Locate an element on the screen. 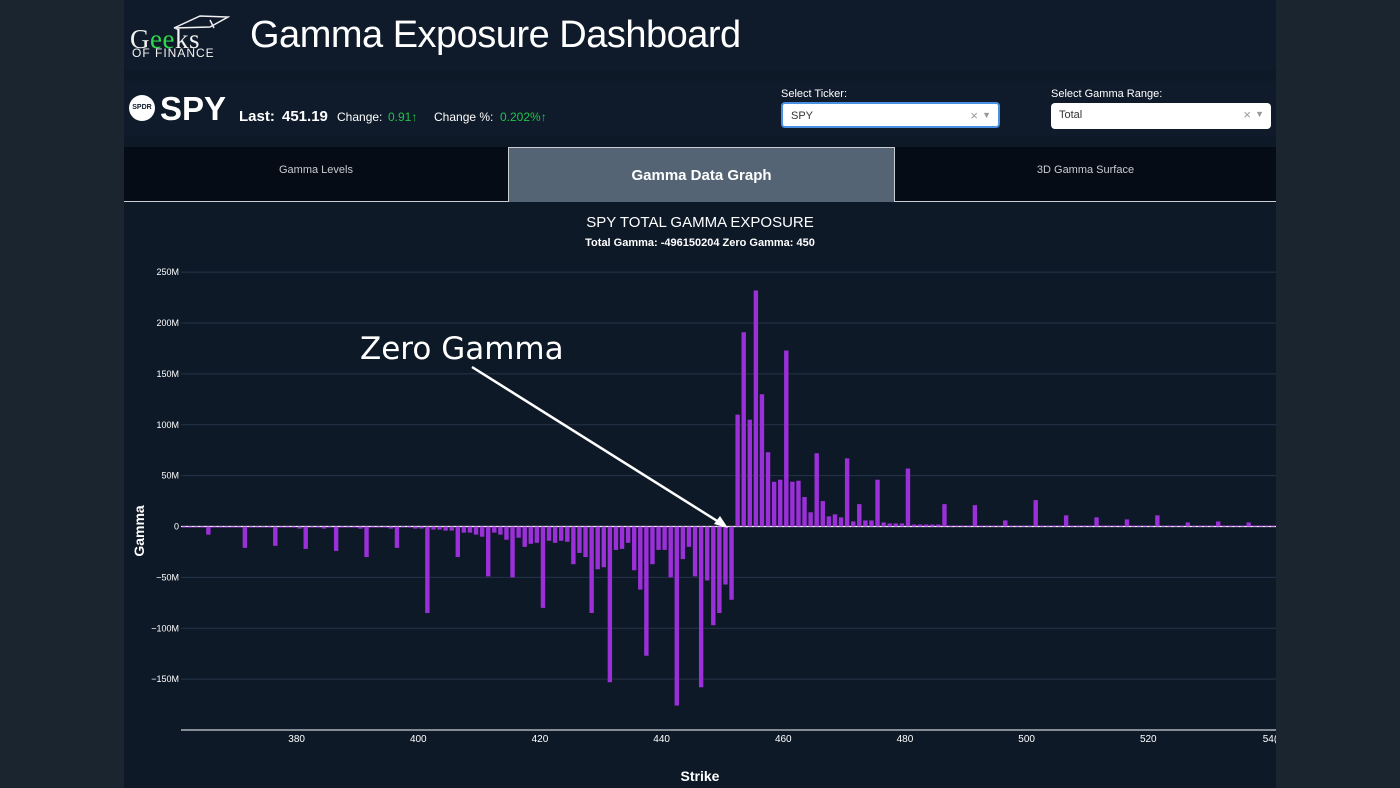 This screenshot has width=1400, height=788. tab-gamma-levels: Gamma Levels is located at coordinates (316, 174).